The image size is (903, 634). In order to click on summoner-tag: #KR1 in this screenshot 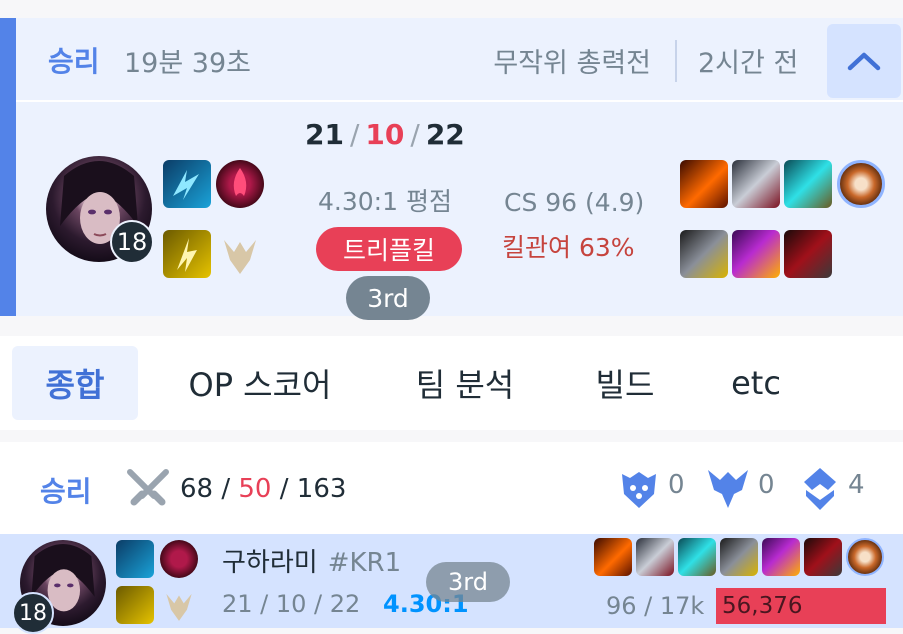, I will do `click(364, 563)`.